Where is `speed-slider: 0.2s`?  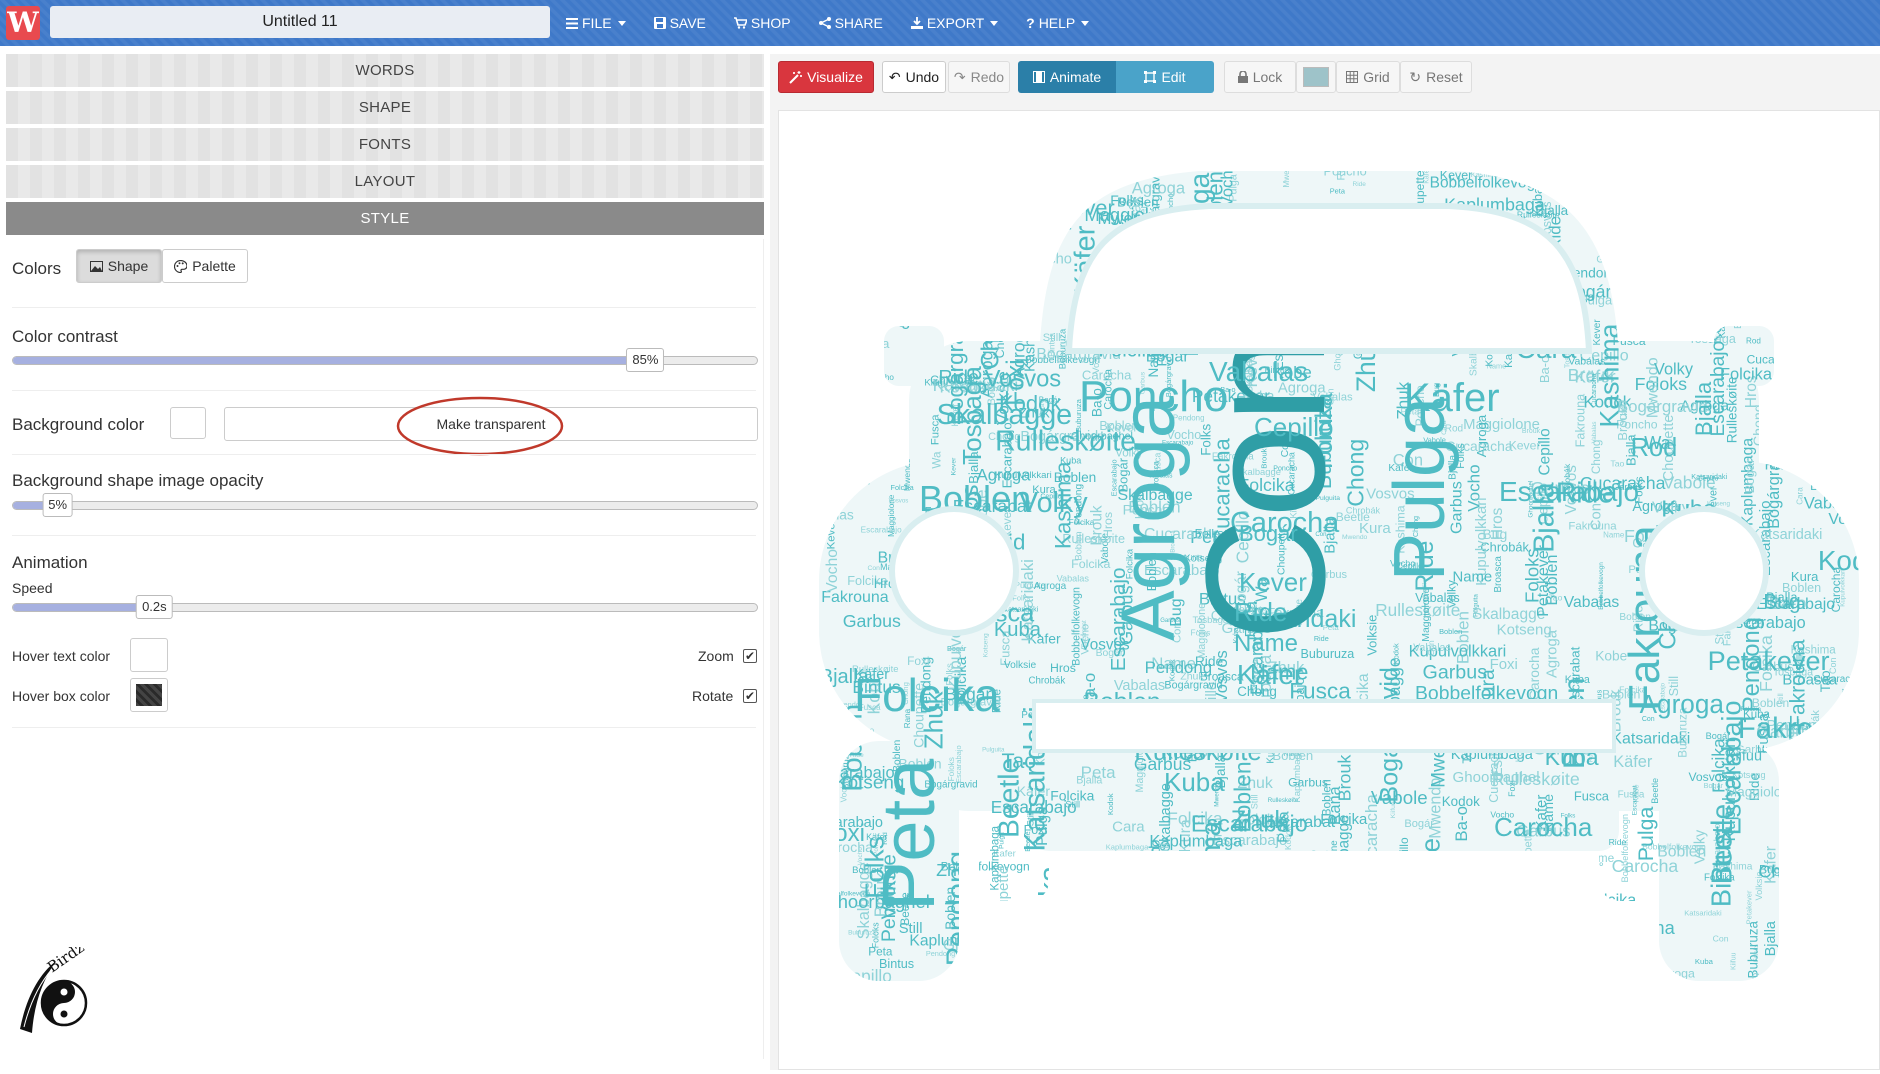
speed-slider: 0.2s is located at coordinates (385, 607).